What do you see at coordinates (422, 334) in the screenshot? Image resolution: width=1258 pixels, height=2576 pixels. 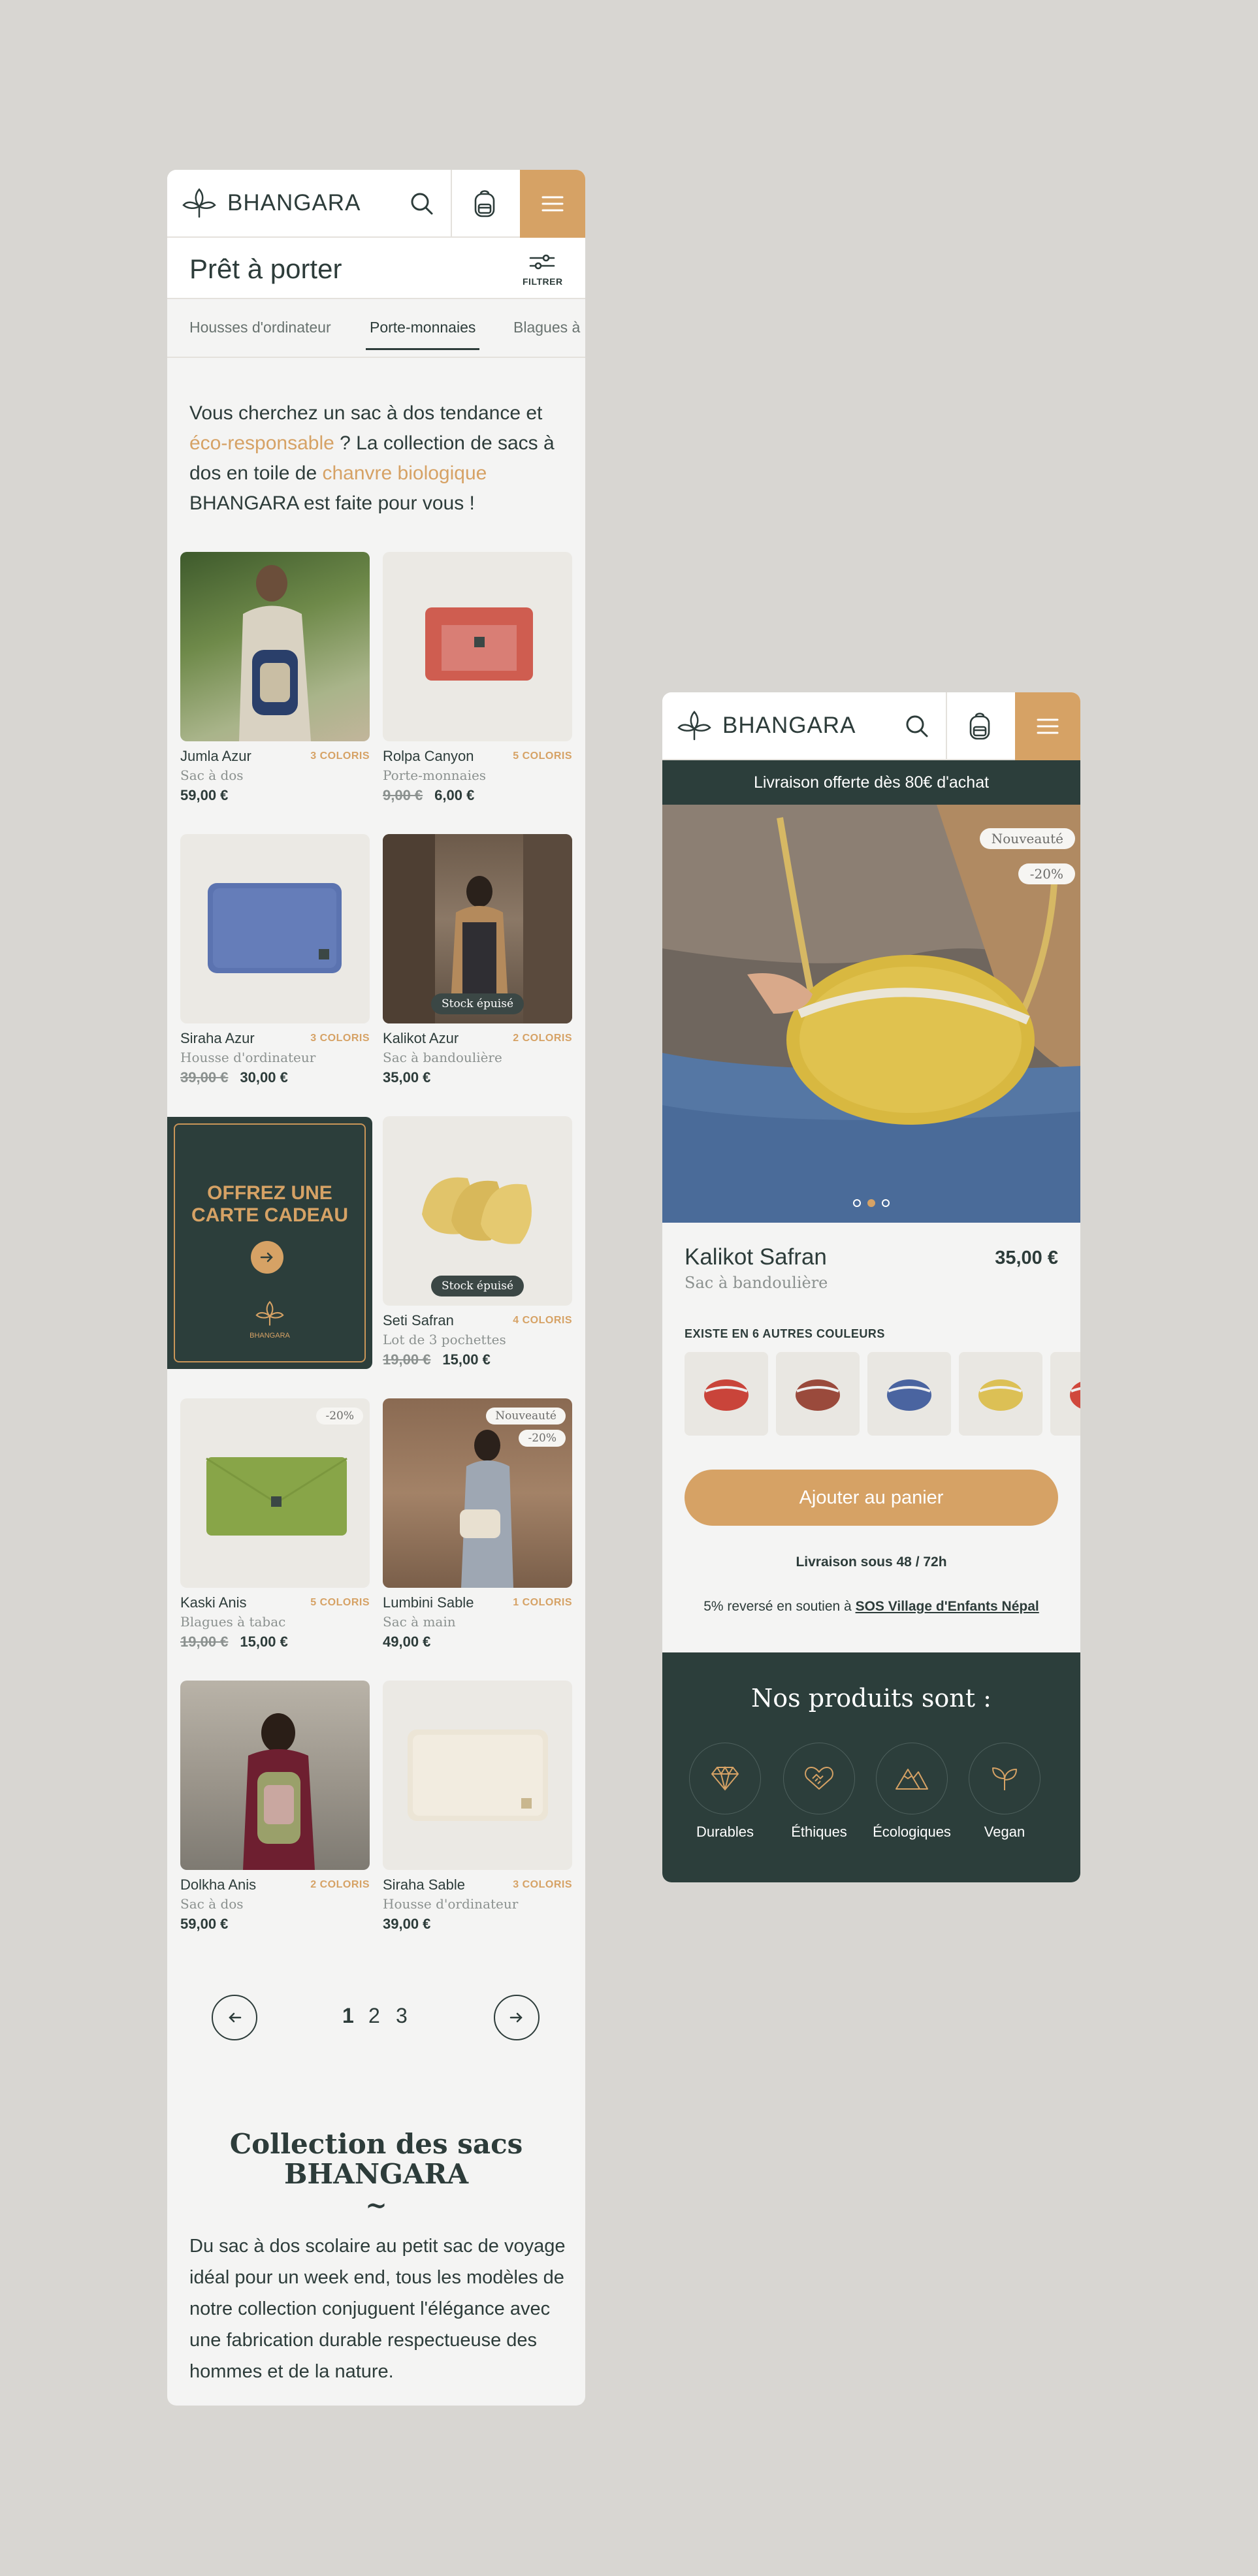 I see `tab-porte-monnaies: Porte-monnaies` at bounding box center [422, 334].